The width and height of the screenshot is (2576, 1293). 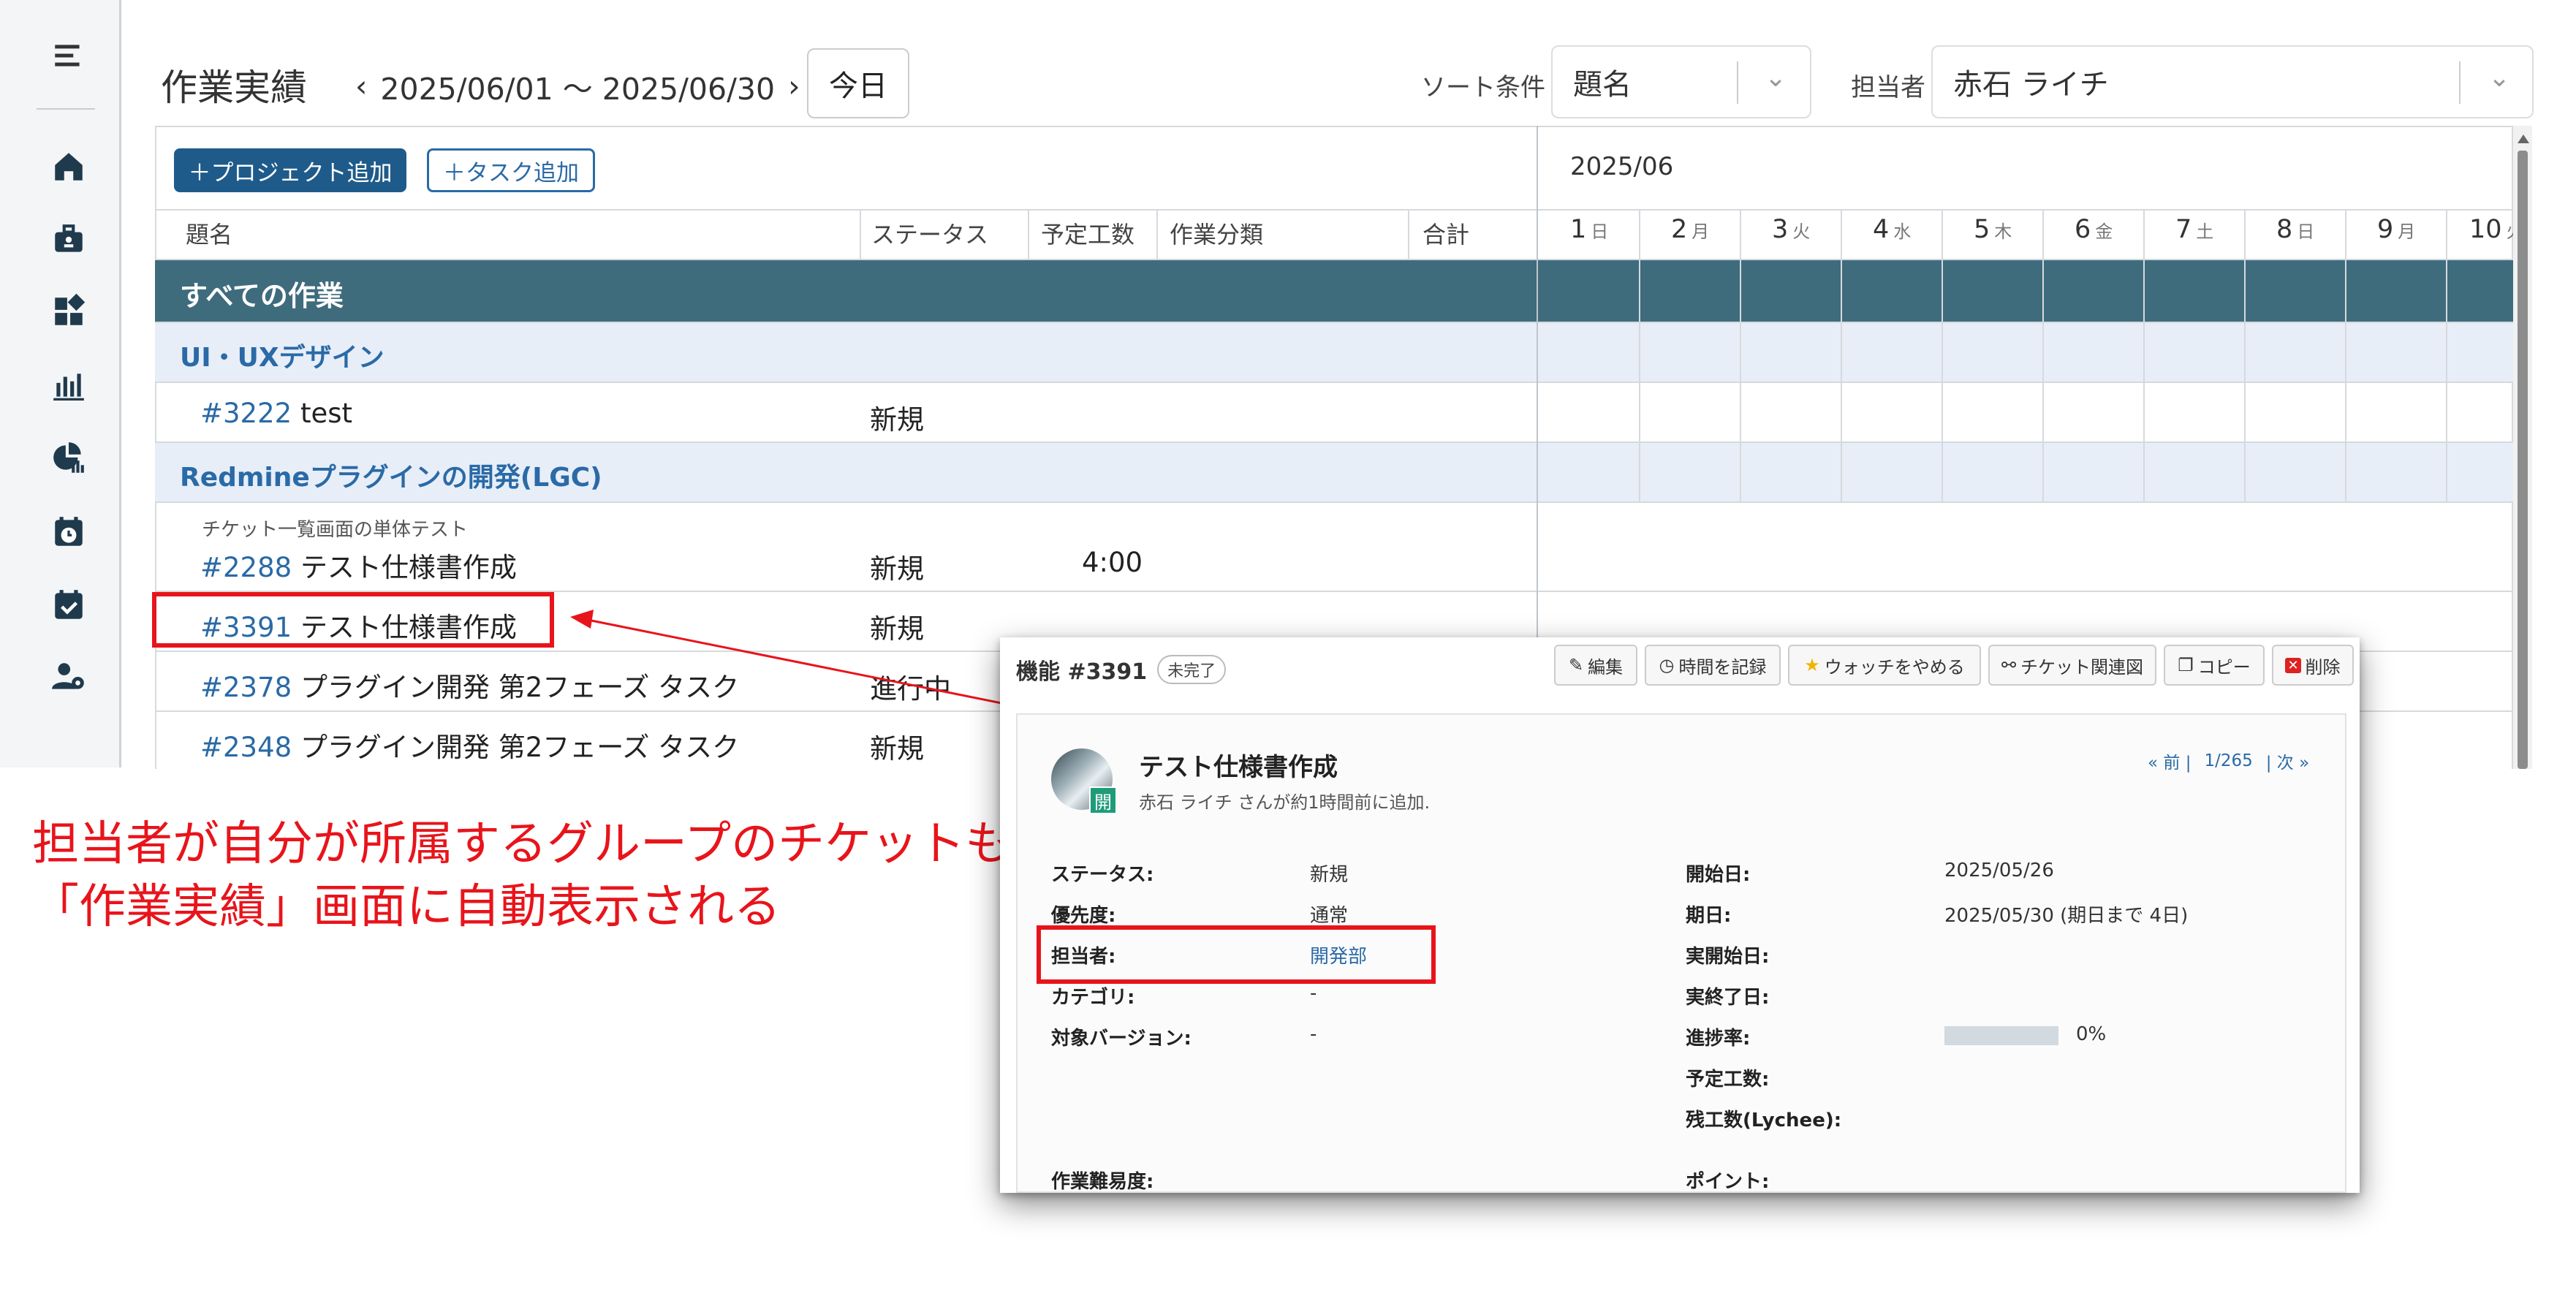 What do you see at coordinates (209, 233) in the screenshot?
I see `column-header-subject: 題名` at bounding box center [209, 233].